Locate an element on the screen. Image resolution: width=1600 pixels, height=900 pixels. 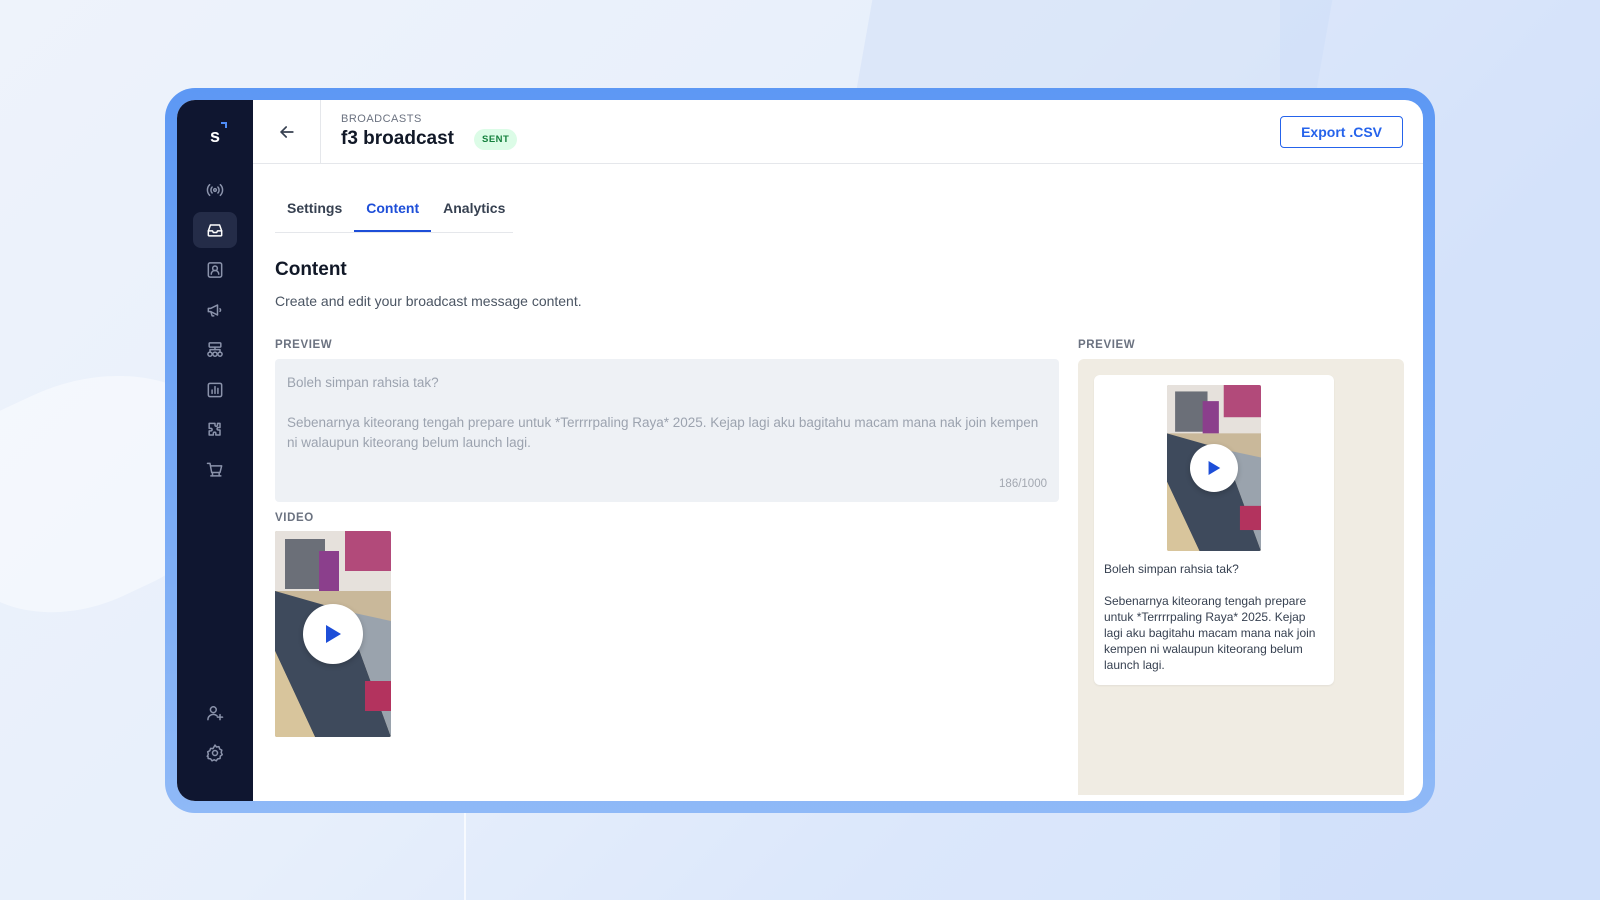
preview-video-thumbnail is located at coordinates (1214, 468).